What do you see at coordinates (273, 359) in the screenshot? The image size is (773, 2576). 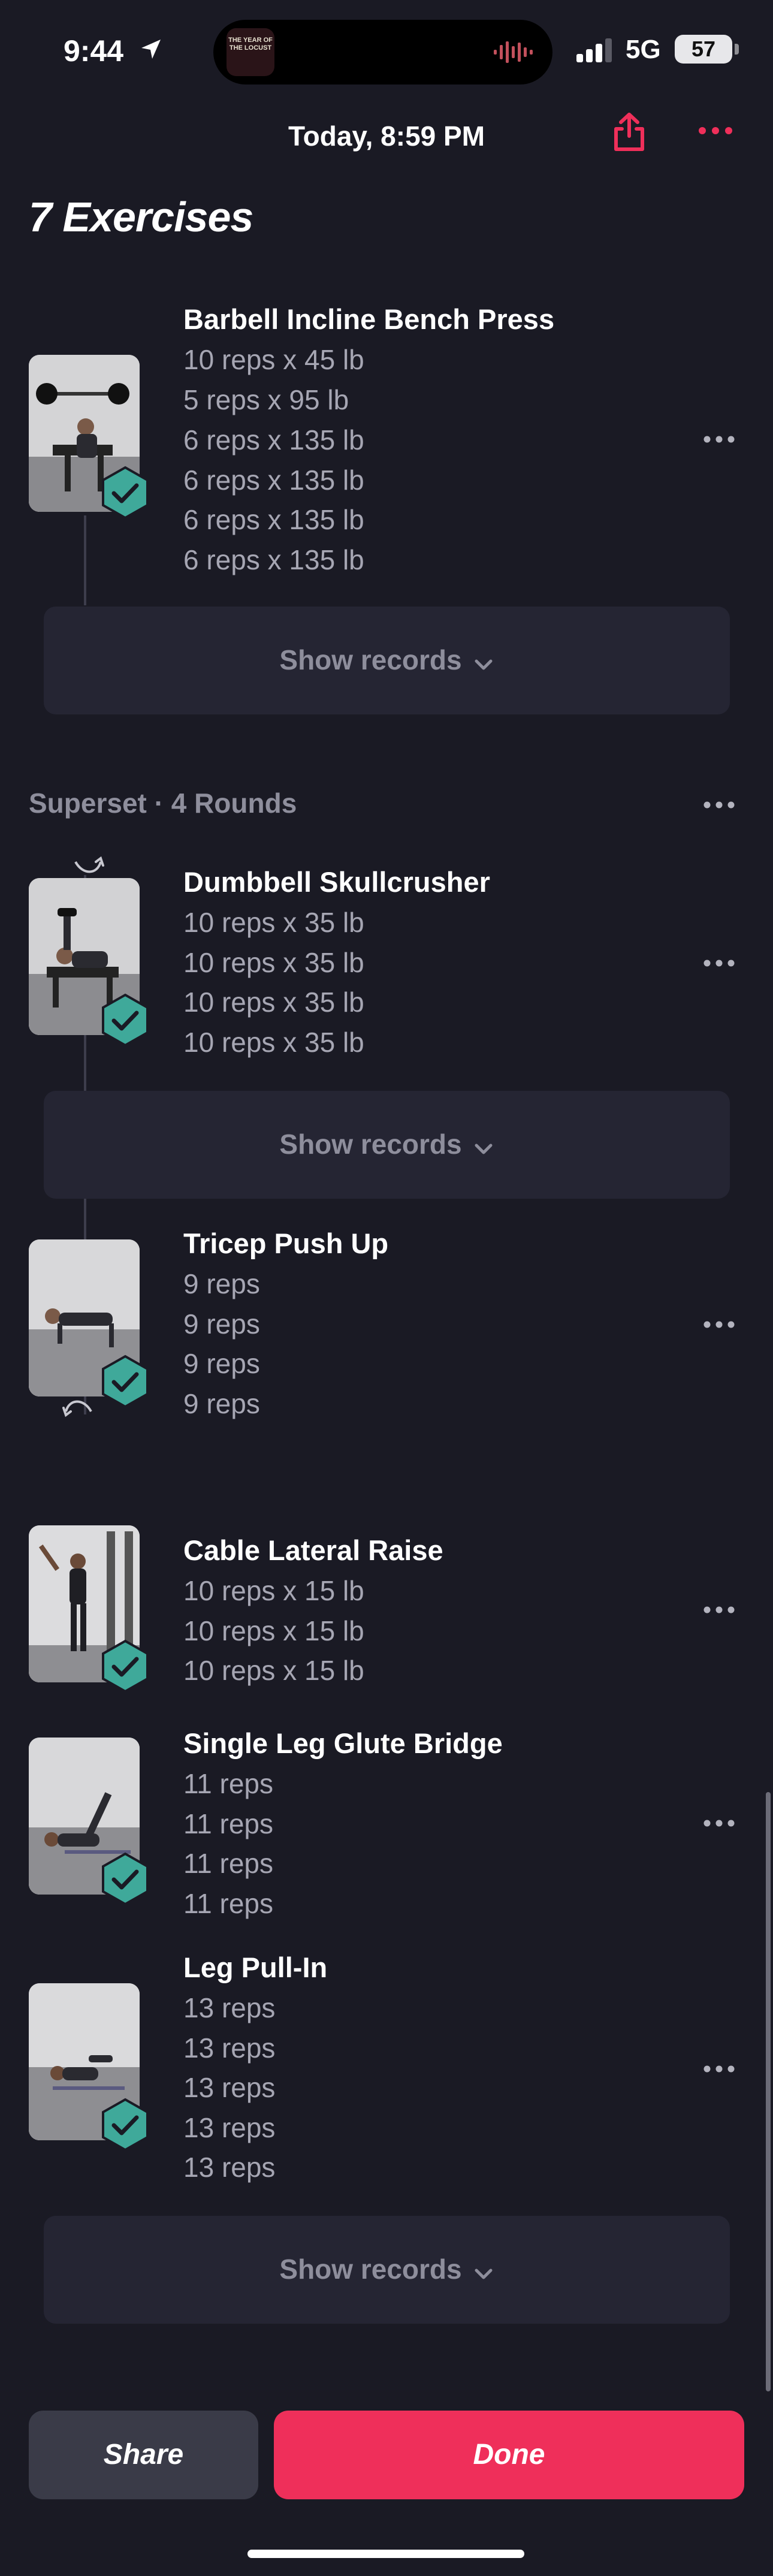 I see `set-line: 10 reps x 45 lb` at bounding box center [273, 359].